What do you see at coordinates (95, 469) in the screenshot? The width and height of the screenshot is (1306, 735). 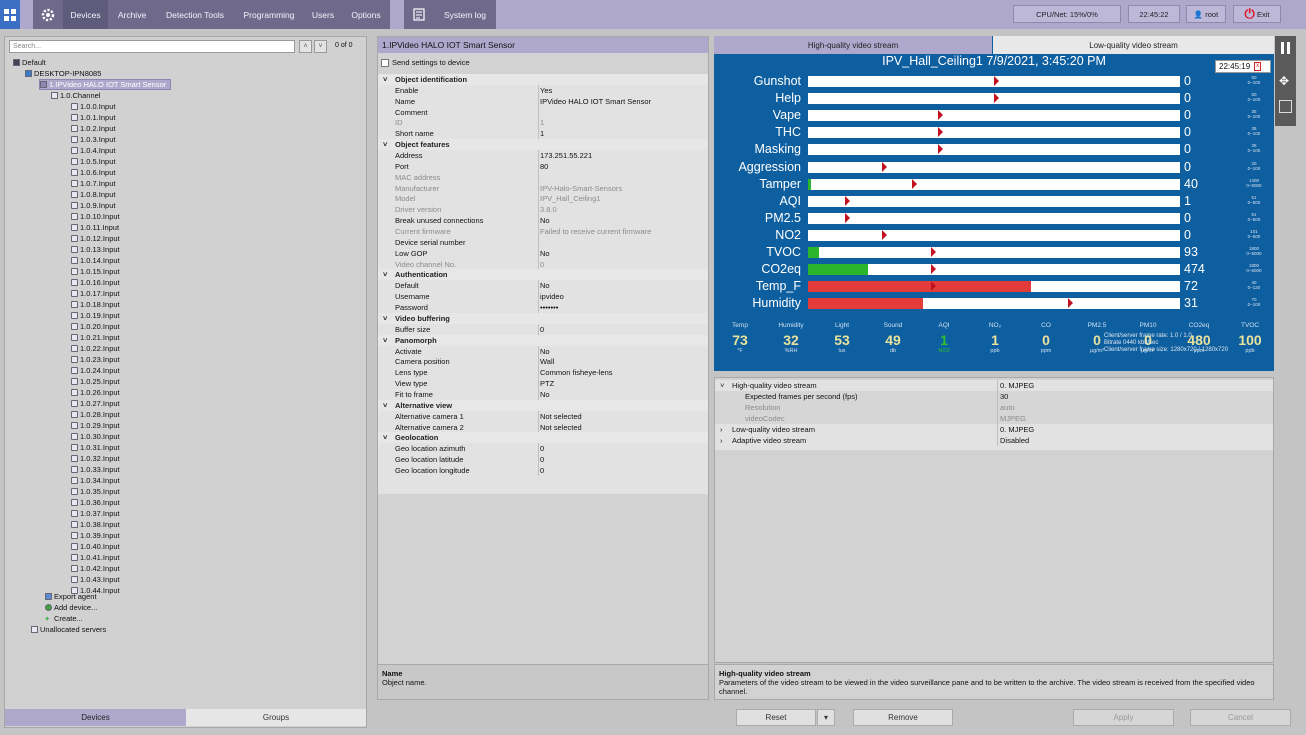 I see `tree-input-item: 1.0.33.Input` at bounding box center [95, 469].